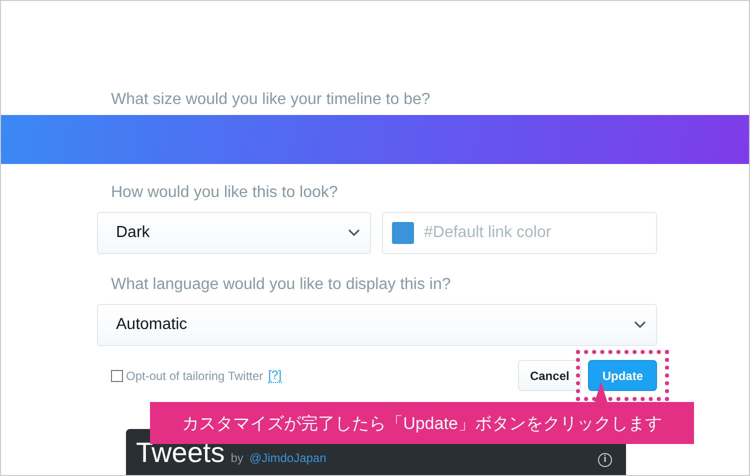 Image resolution: width=750 pixels, height=476 pixels. Describe the element at coordinates (180, 453) in the screenshot. I see `widget-title: Tweets` at that location.